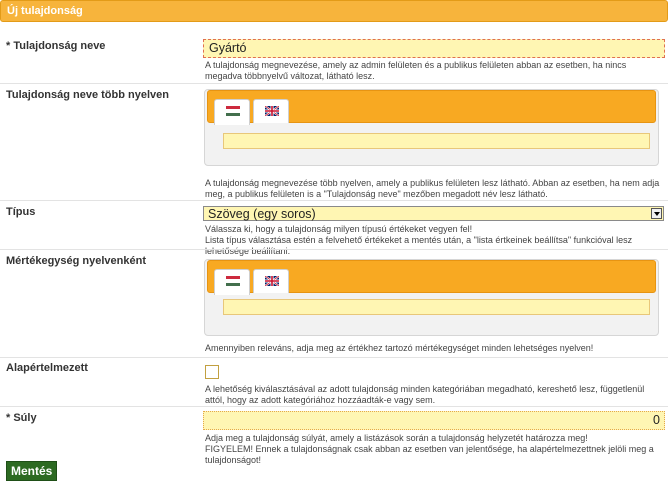 Image resolution: width=670 pixels, height=485 pixels. I want to click on unit-multilang-input, so click(436, 307).